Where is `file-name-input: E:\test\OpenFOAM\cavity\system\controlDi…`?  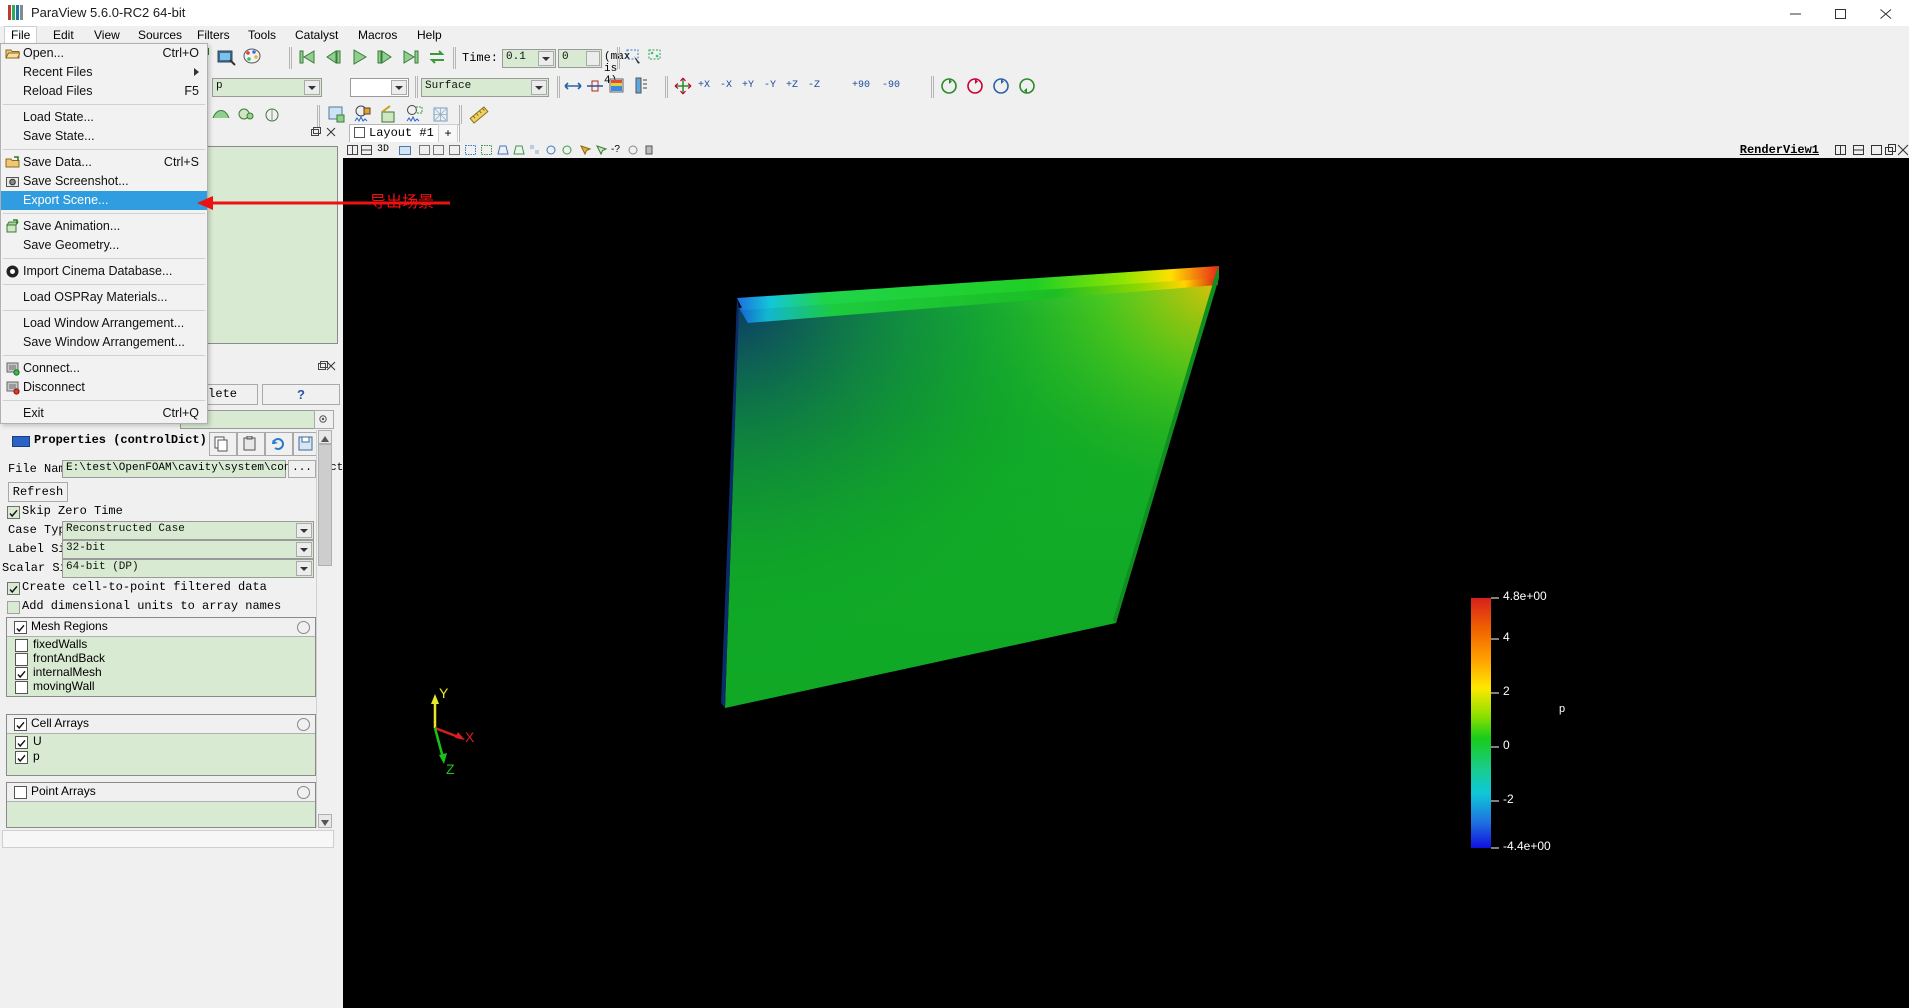
file-name-input: E:\test\OpenFOAM\cavity\system\controlDi… is located at coordinates (202, 469).